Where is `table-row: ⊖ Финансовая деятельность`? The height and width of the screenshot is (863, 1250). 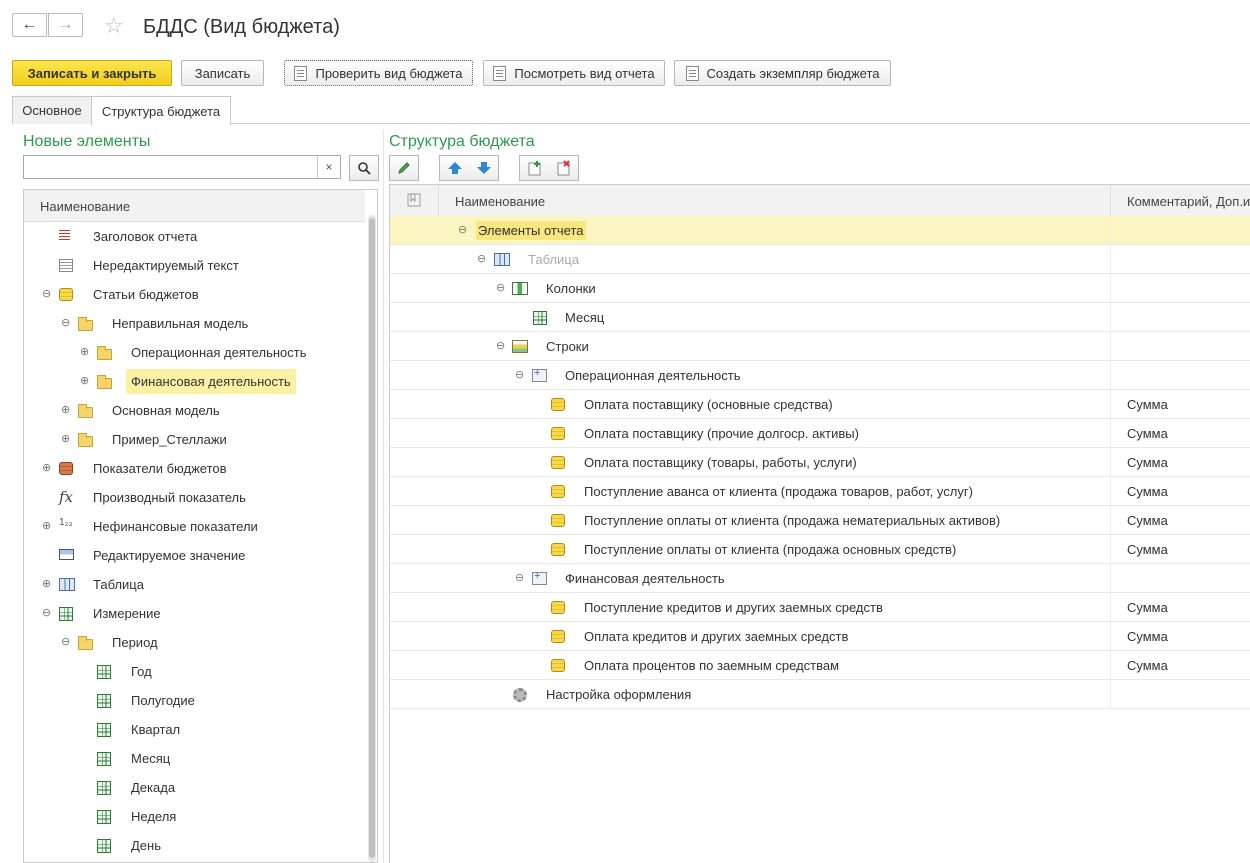
table-row: ⊖ Финансовая деятельность is located at coordinates (820, 578).